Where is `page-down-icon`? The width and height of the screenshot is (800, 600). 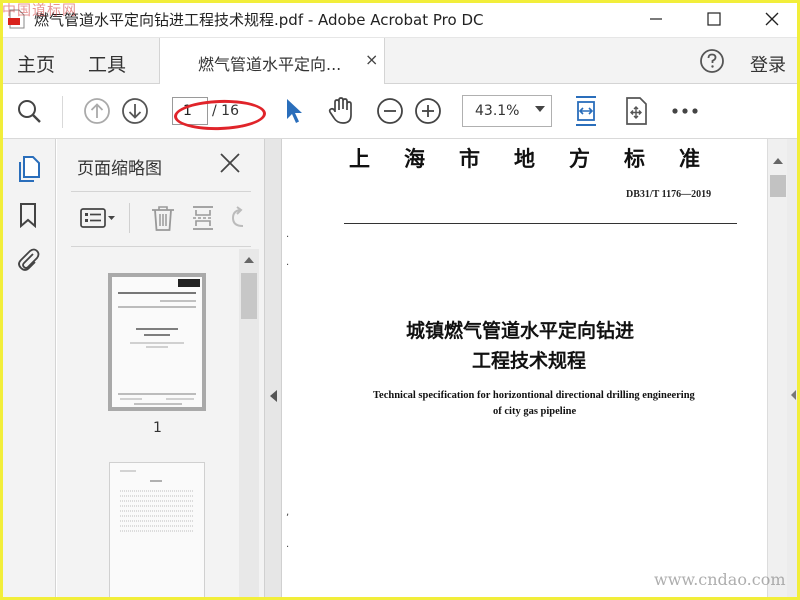
page-down-icon is located at coordinates (135, 111).